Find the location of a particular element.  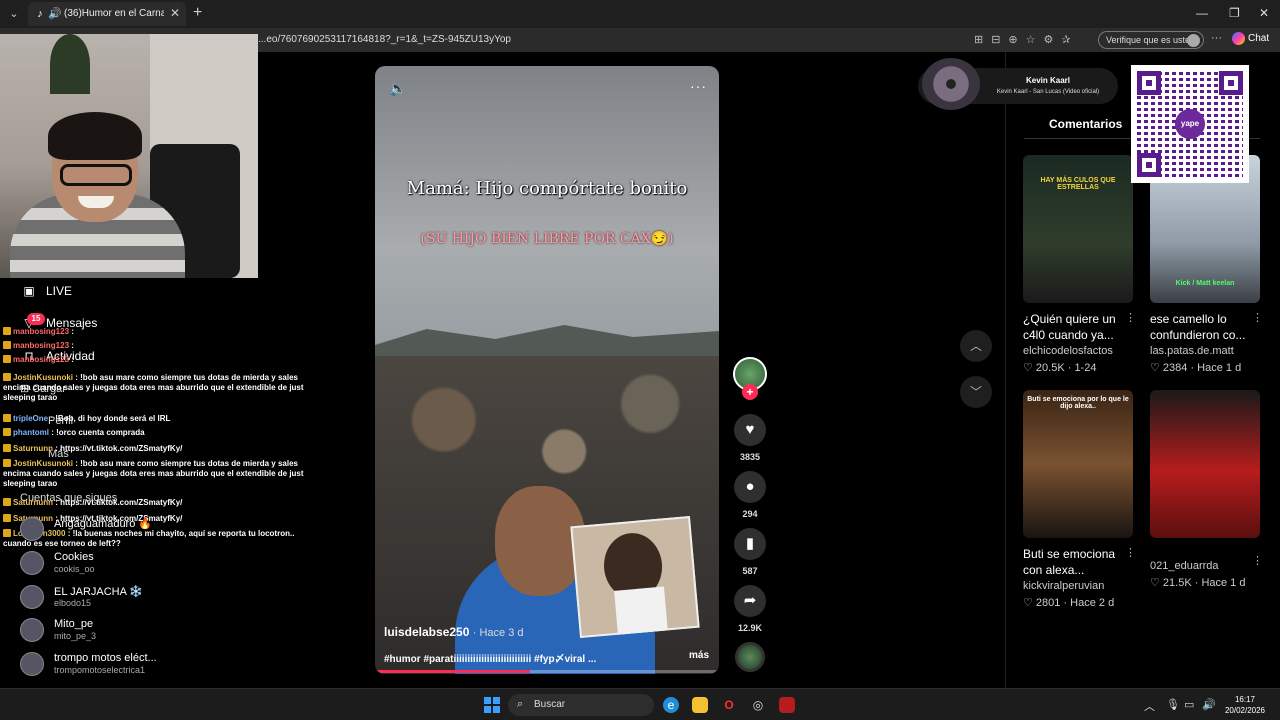

tab-close-icon: ✕ is located at coordinates (175, 13).